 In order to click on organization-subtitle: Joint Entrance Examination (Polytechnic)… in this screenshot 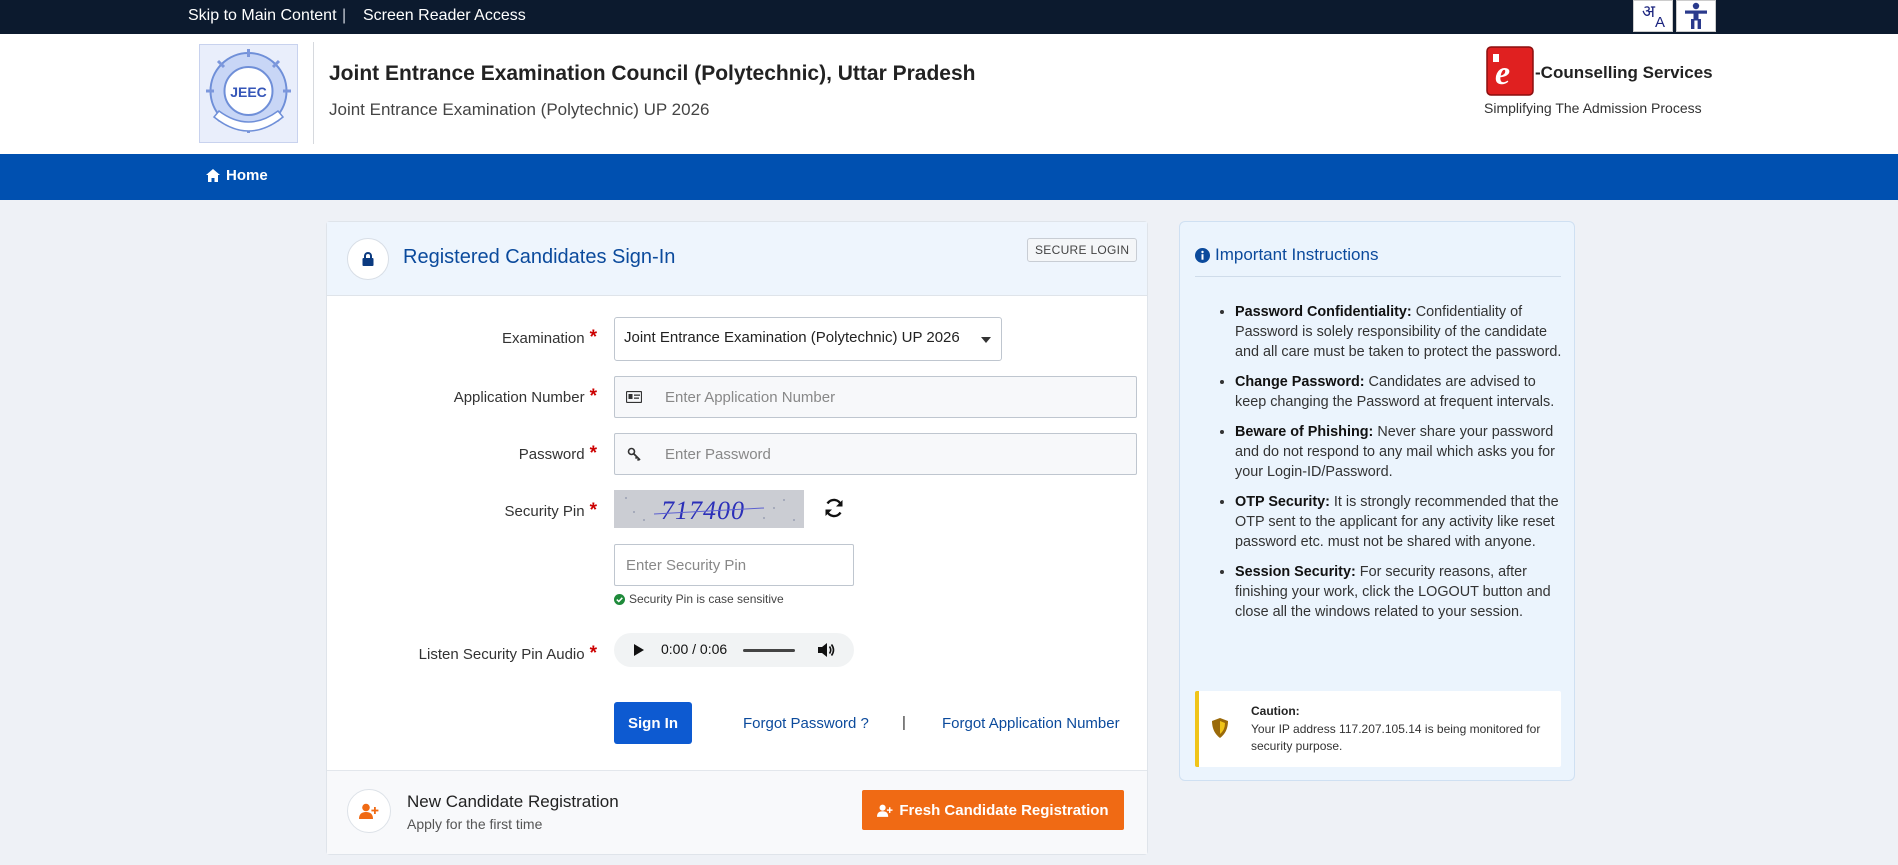, I will do `click(519, 109)`.